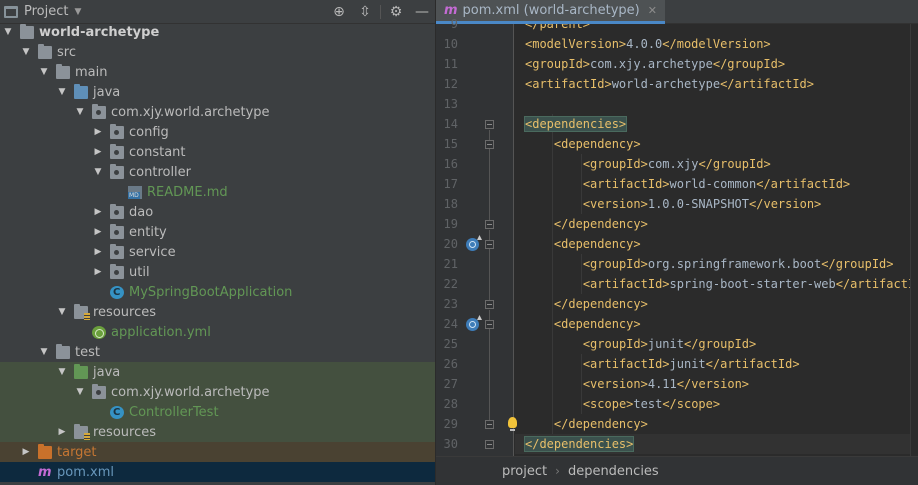 The image size is (918, 485). Describe the element at coordinates (552, 29) in the screenshot. I see `code-line: </parent>` at that location.